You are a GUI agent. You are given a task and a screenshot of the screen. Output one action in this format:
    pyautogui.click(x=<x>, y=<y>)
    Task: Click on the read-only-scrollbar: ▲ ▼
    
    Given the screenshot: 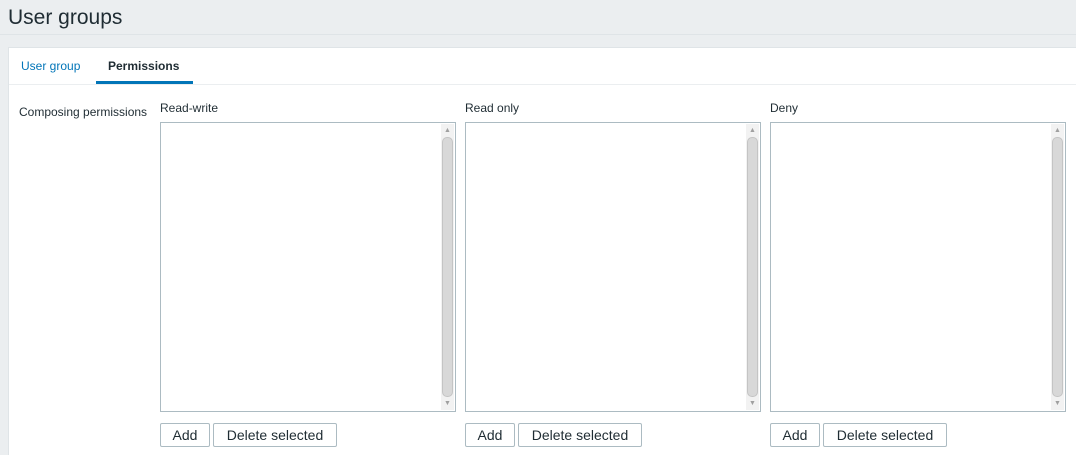 What is the action you would take?
    pyautogui.click(x=752, y=267)
    